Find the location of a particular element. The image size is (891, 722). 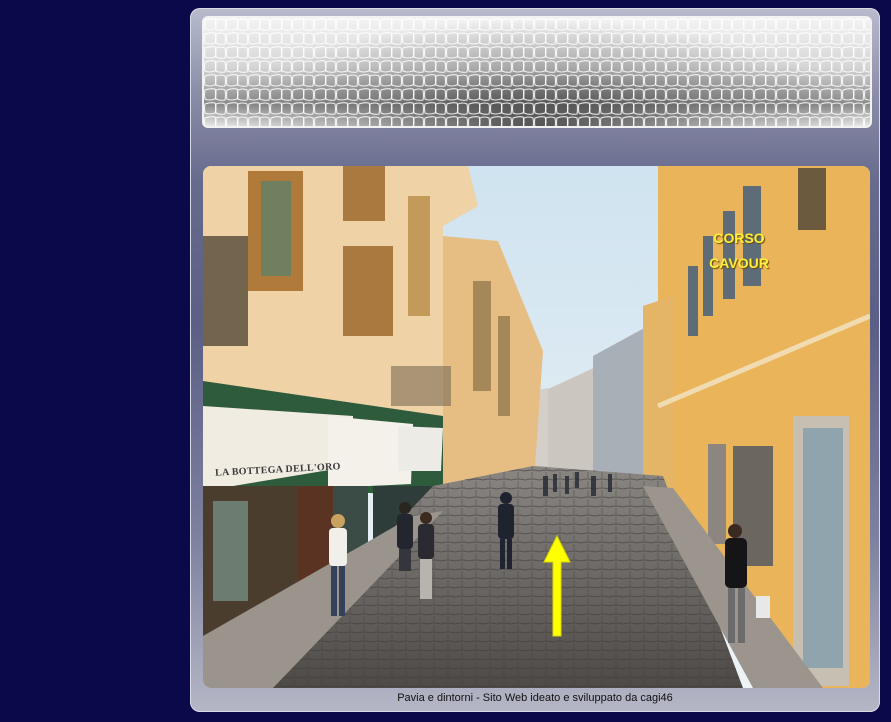

cobblestone-texture is located at coordinates (537, 72).